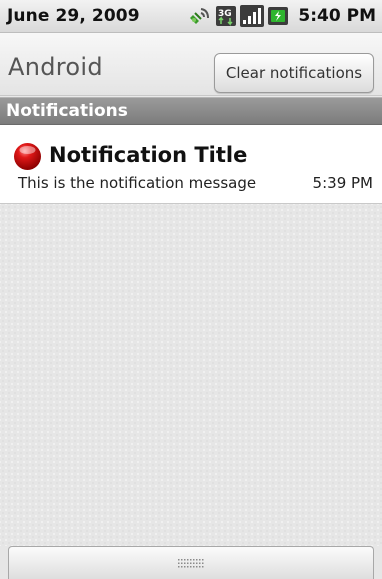 The image size is (382, 579). What do you see at coordinates (278, 16) in the screenshot?
I see `battery-icon` at bounding box center [278, 16].